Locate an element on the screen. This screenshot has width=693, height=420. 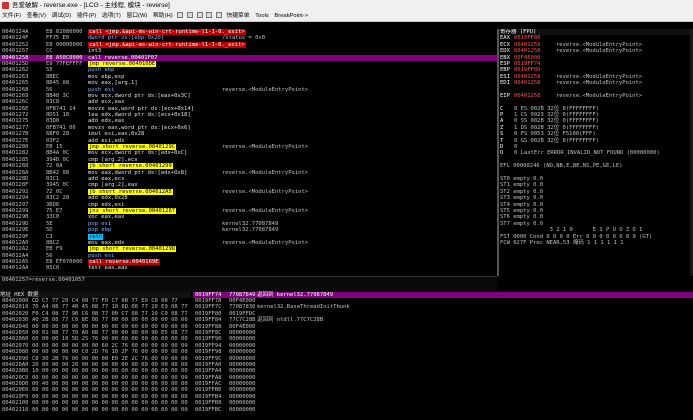
instruction-text: xor eax,eax is located at coordinates (106, 217).